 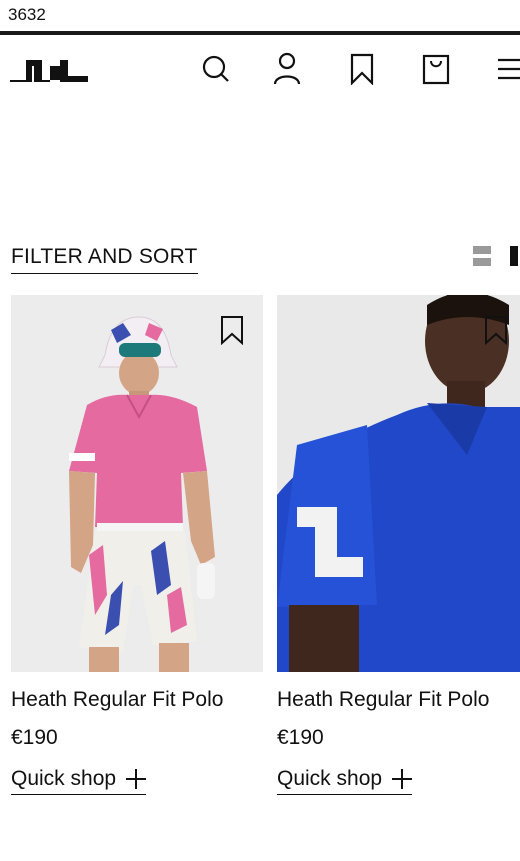 What do you see at coordinates (515, 257) in the screenshot?
I see `single-column-grid-icon` at bounding box center [515, 257].